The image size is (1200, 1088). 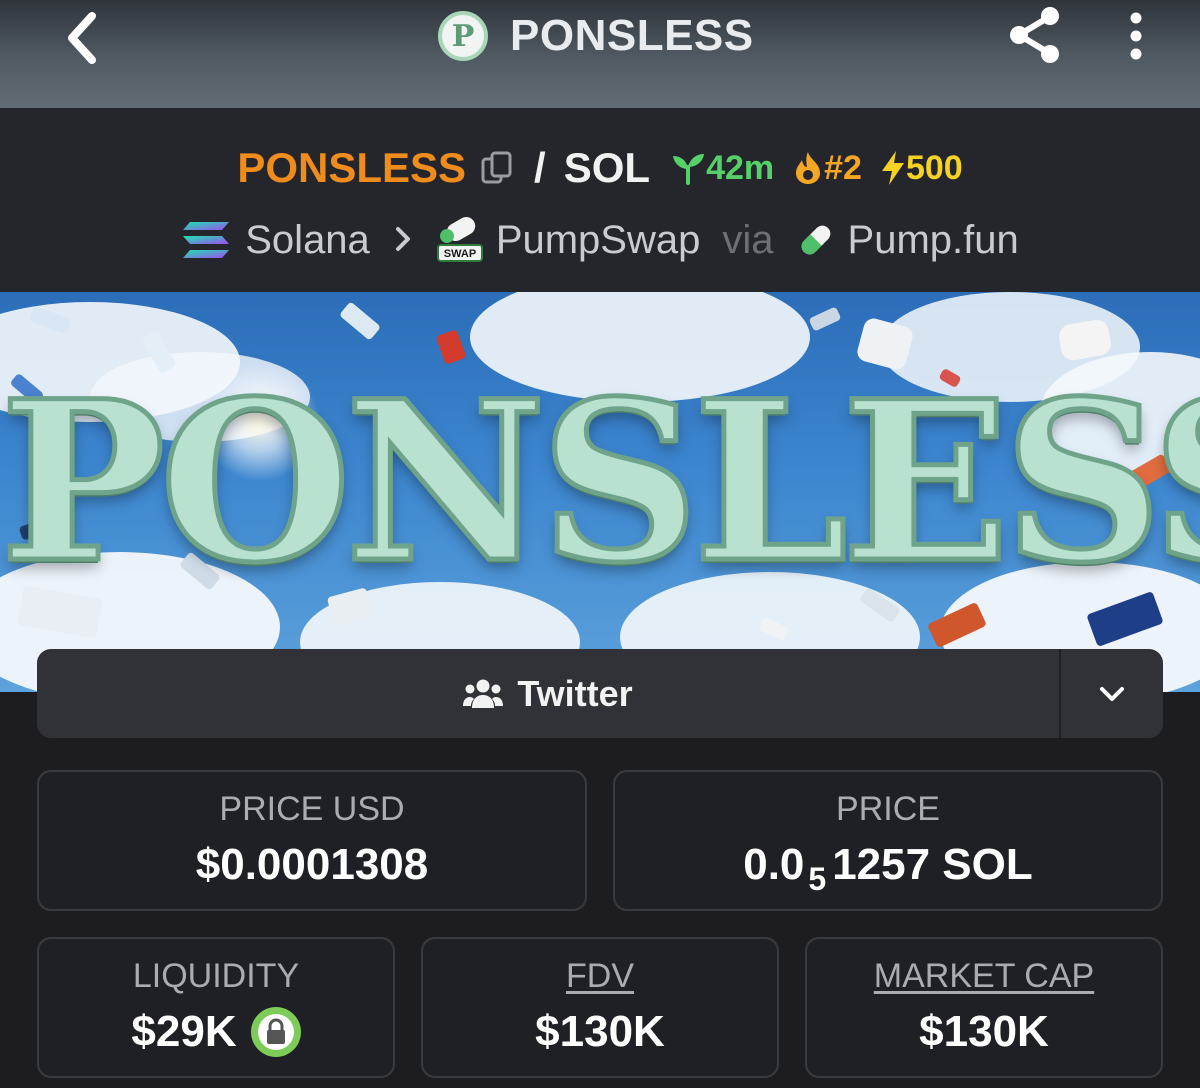 I want to click on more-vertical-icon, so click(x=1136, y=36).